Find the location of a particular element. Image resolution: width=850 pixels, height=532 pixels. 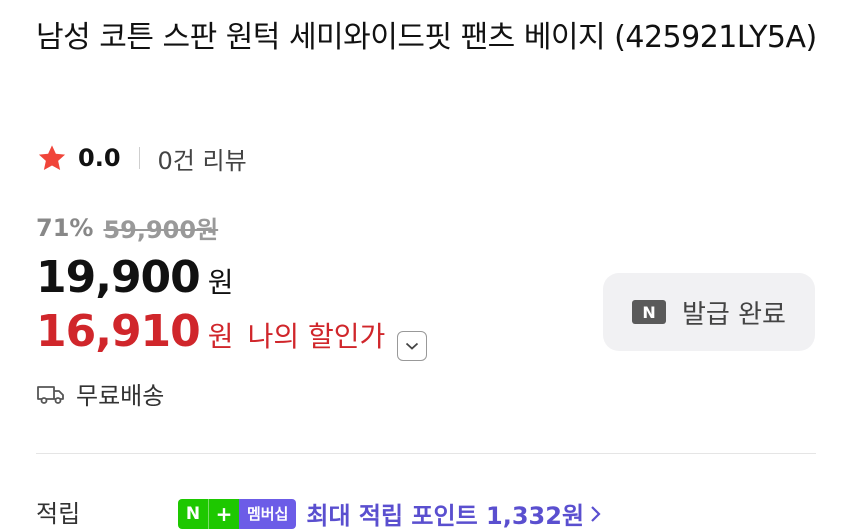

star-icon is located at coordinates (52, 157).